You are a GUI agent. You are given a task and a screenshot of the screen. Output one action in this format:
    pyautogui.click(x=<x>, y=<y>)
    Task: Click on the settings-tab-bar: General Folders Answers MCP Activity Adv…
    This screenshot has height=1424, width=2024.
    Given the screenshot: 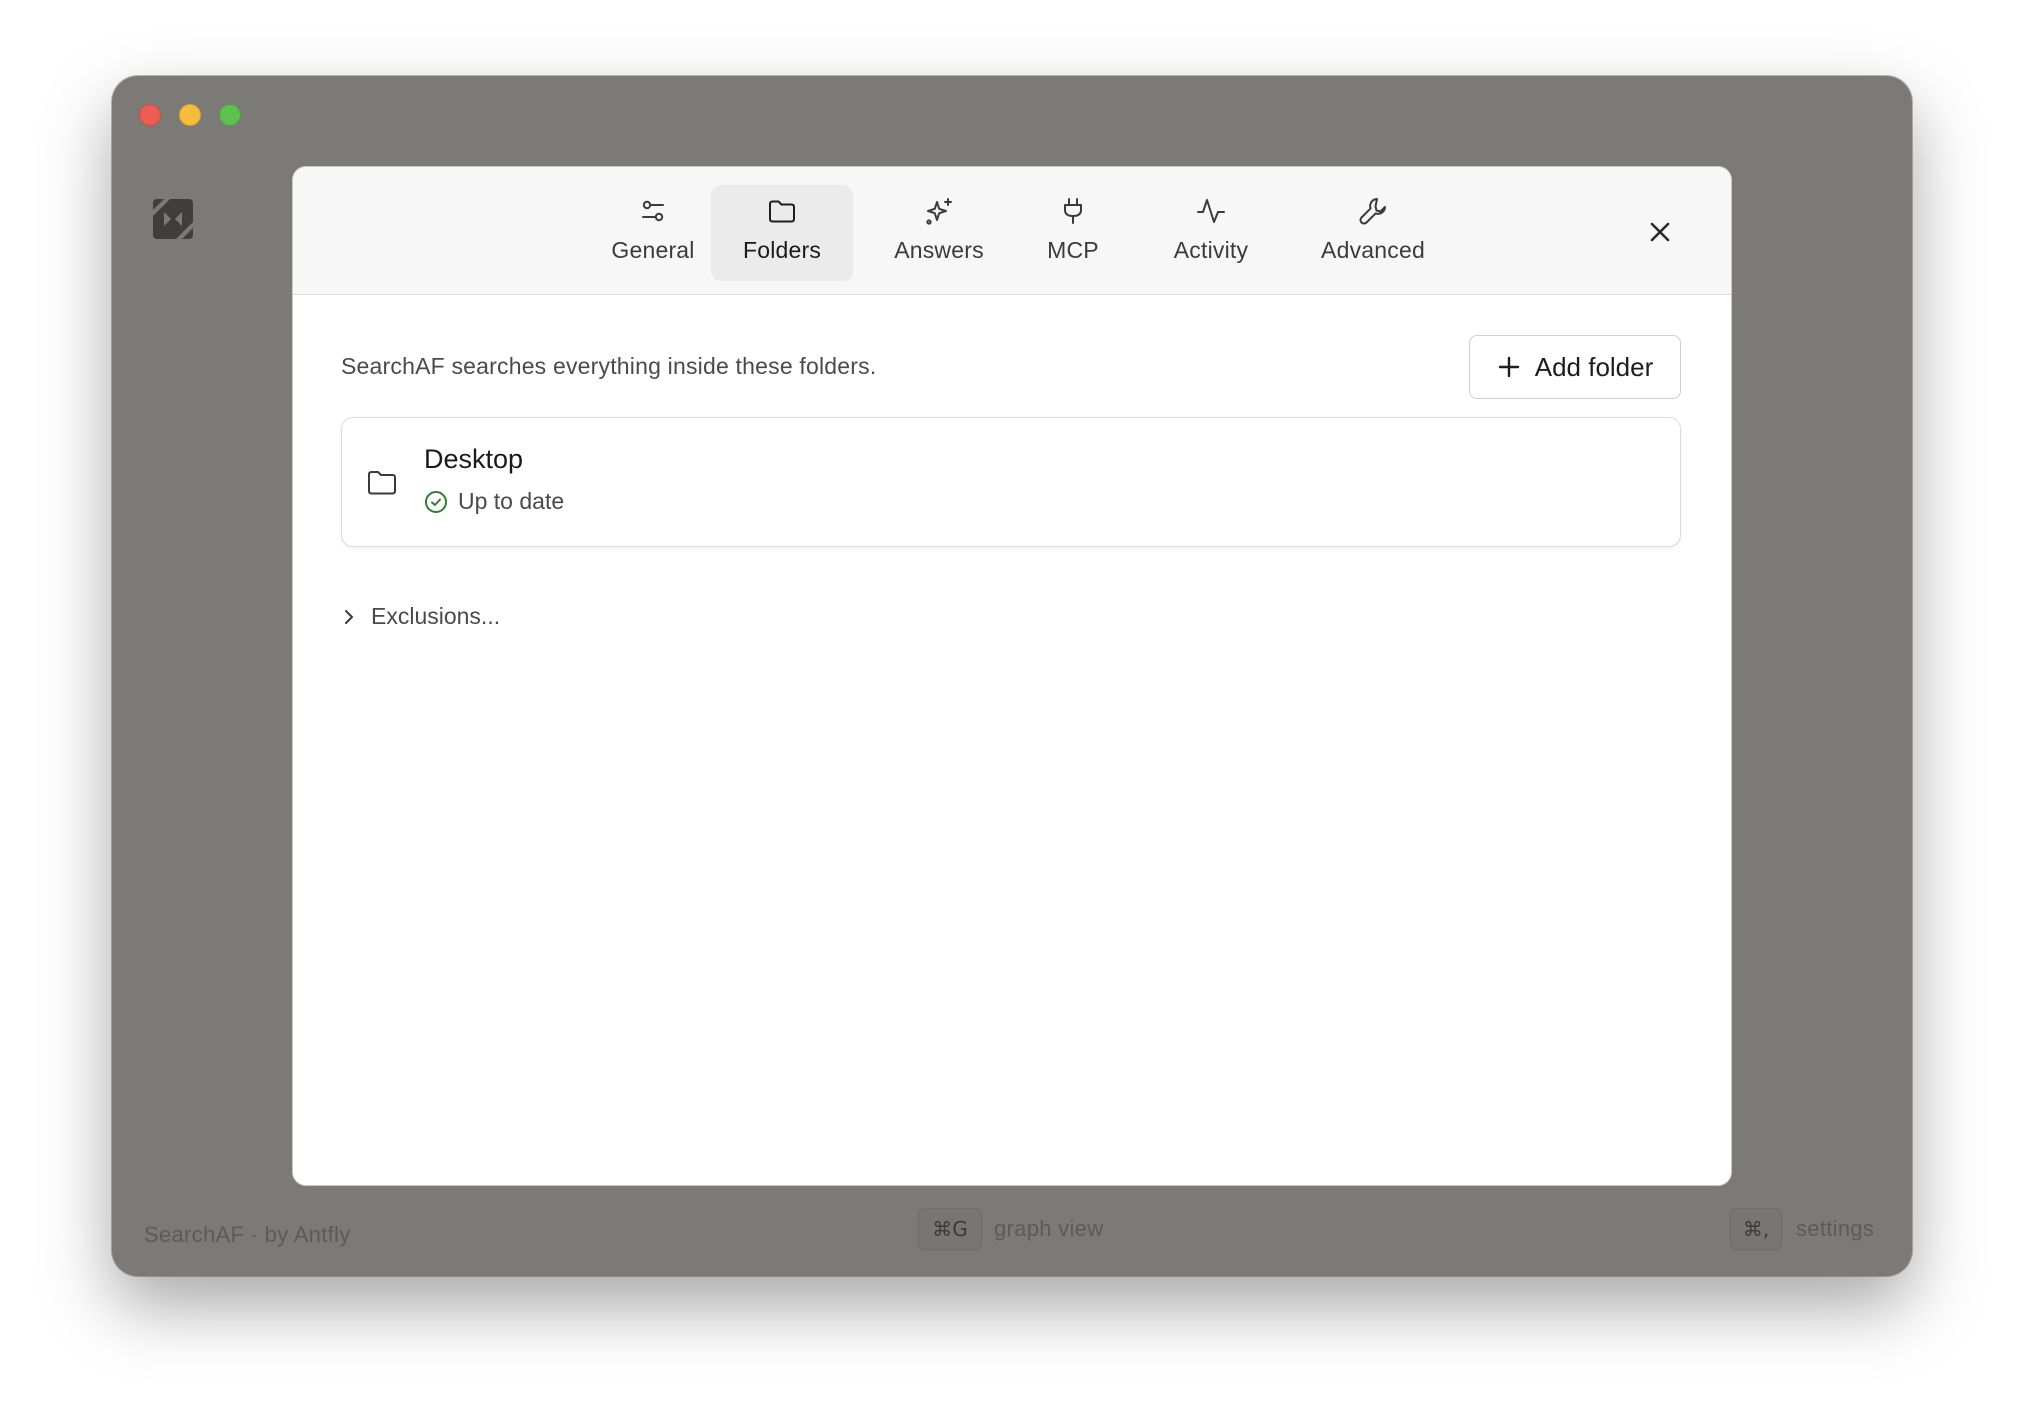 What is the action you would take?
    pyautogui.click(x=1012, y=231)
    